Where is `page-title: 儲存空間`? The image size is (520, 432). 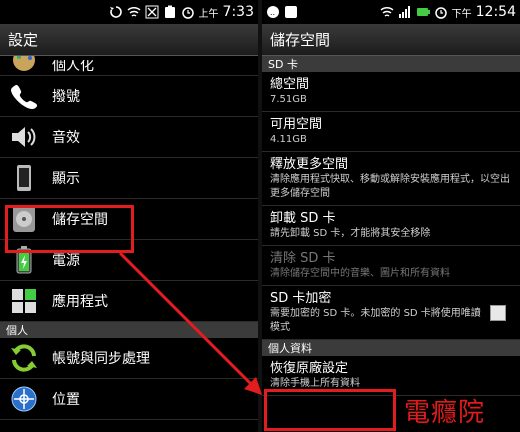
page-title: 儲存空間 is located at coordinates (391, 40).